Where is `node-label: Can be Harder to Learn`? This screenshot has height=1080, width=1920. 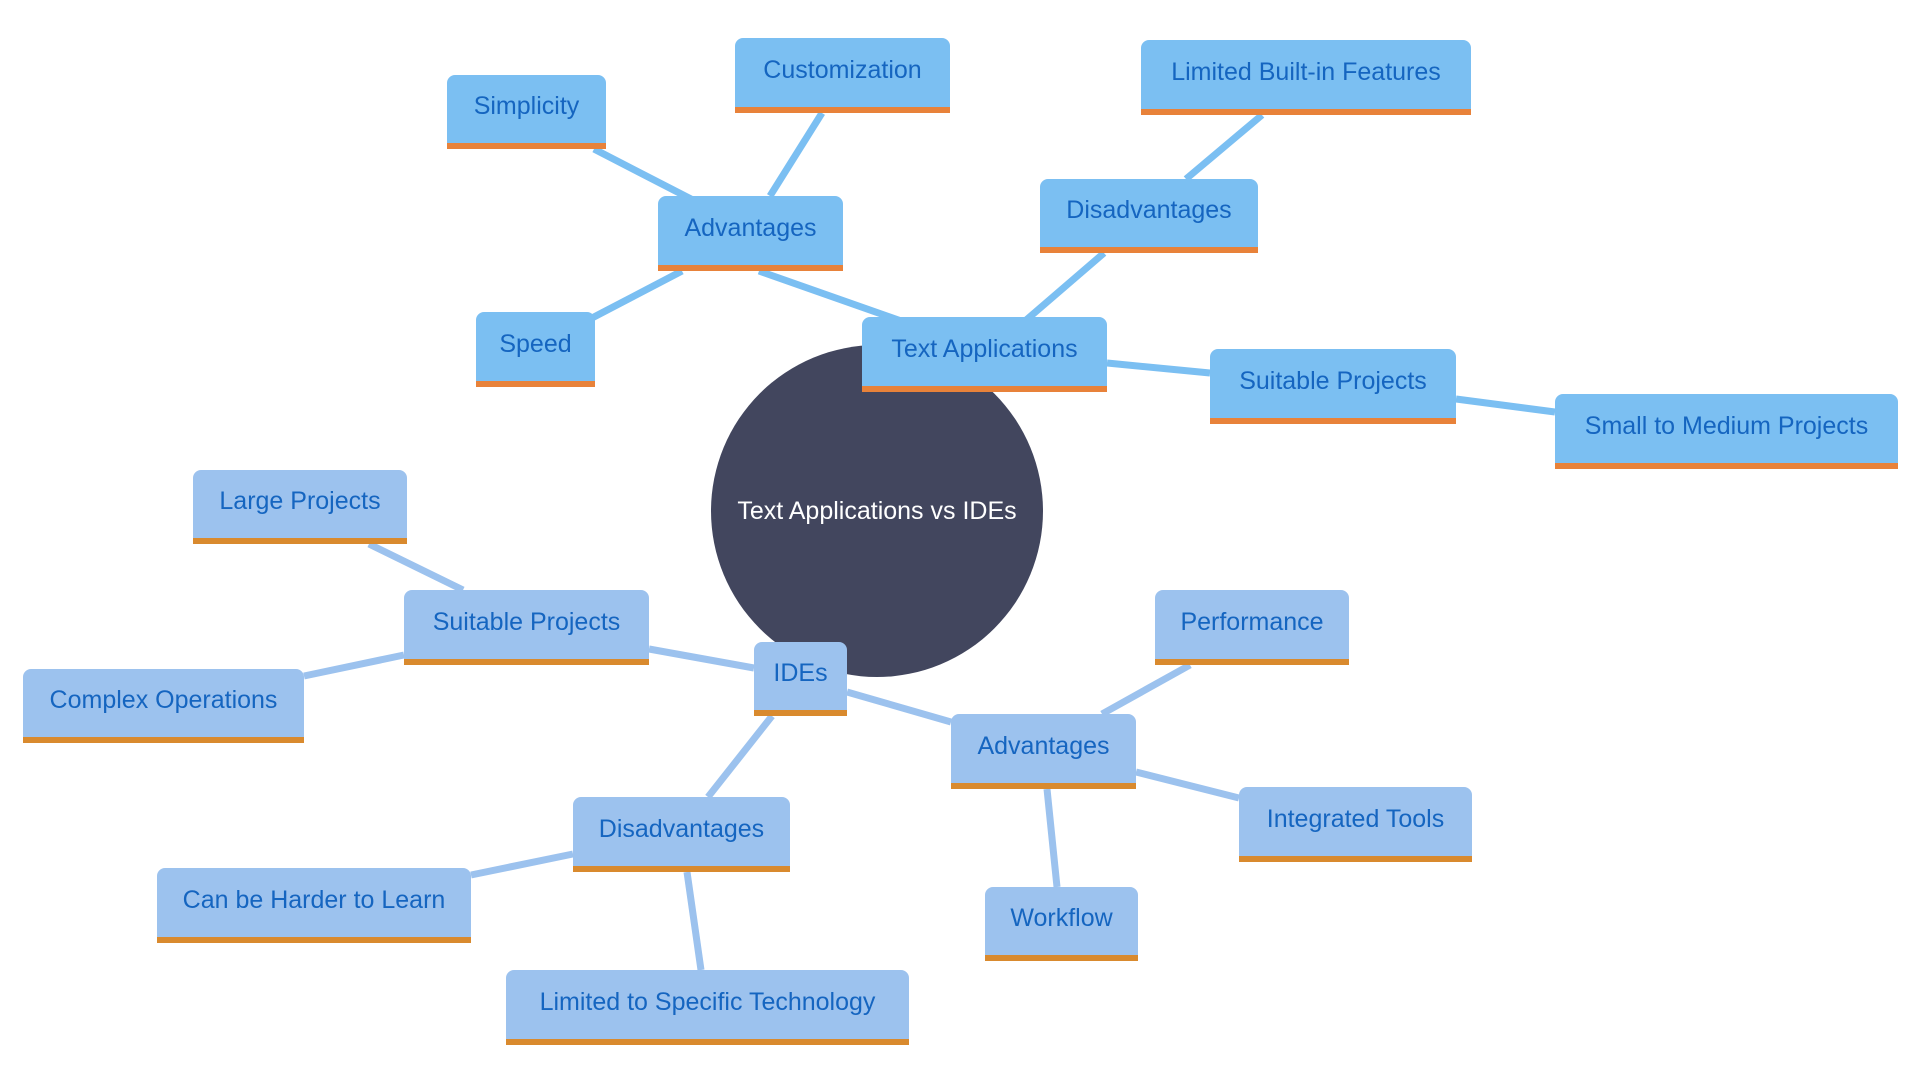
node-label: Can be Harder to Learn is located at coordinates (314, 899).